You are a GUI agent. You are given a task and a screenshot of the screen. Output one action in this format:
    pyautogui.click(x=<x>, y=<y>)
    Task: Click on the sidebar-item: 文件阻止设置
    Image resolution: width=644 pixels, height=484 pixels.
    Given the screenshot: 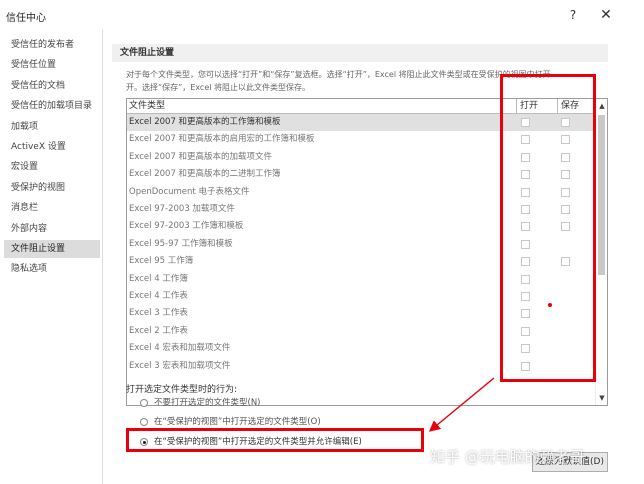 What is the action you would take?
    pyautogui.click(x=52, y=249)
    